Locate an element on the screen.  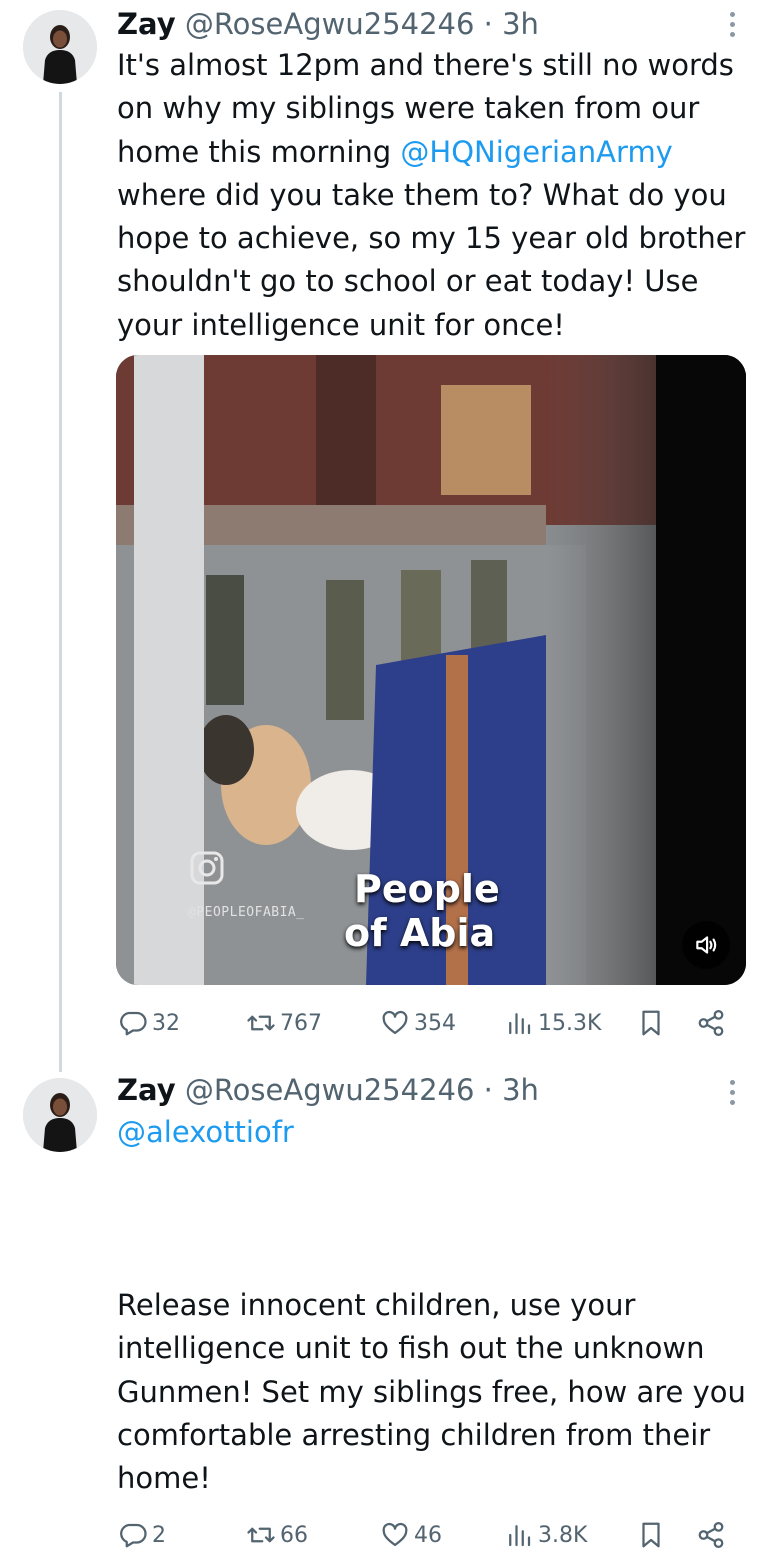
reply-to-mention: @alexottiofr is located at coordinates (437, 1132).